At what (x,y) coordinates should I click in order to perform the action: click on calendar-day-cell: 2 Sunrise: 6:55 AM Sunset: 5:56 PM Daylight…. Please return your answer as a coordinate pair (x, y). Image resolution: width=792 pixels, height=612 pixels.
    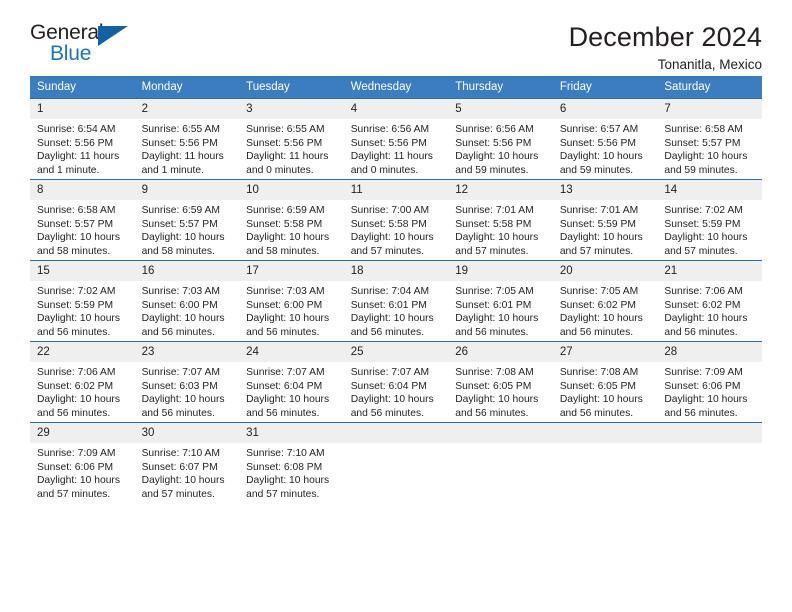
    Looking at the image, I should click on (187, 139).